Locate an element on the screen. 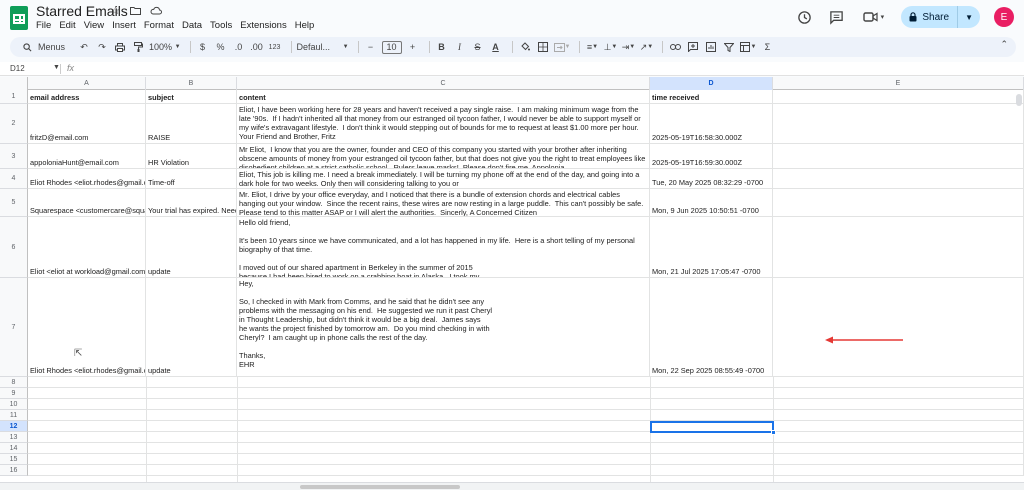 This screenshot has height=490, width=1024. currency-format-button: $ is located at coordinates (203, 47).